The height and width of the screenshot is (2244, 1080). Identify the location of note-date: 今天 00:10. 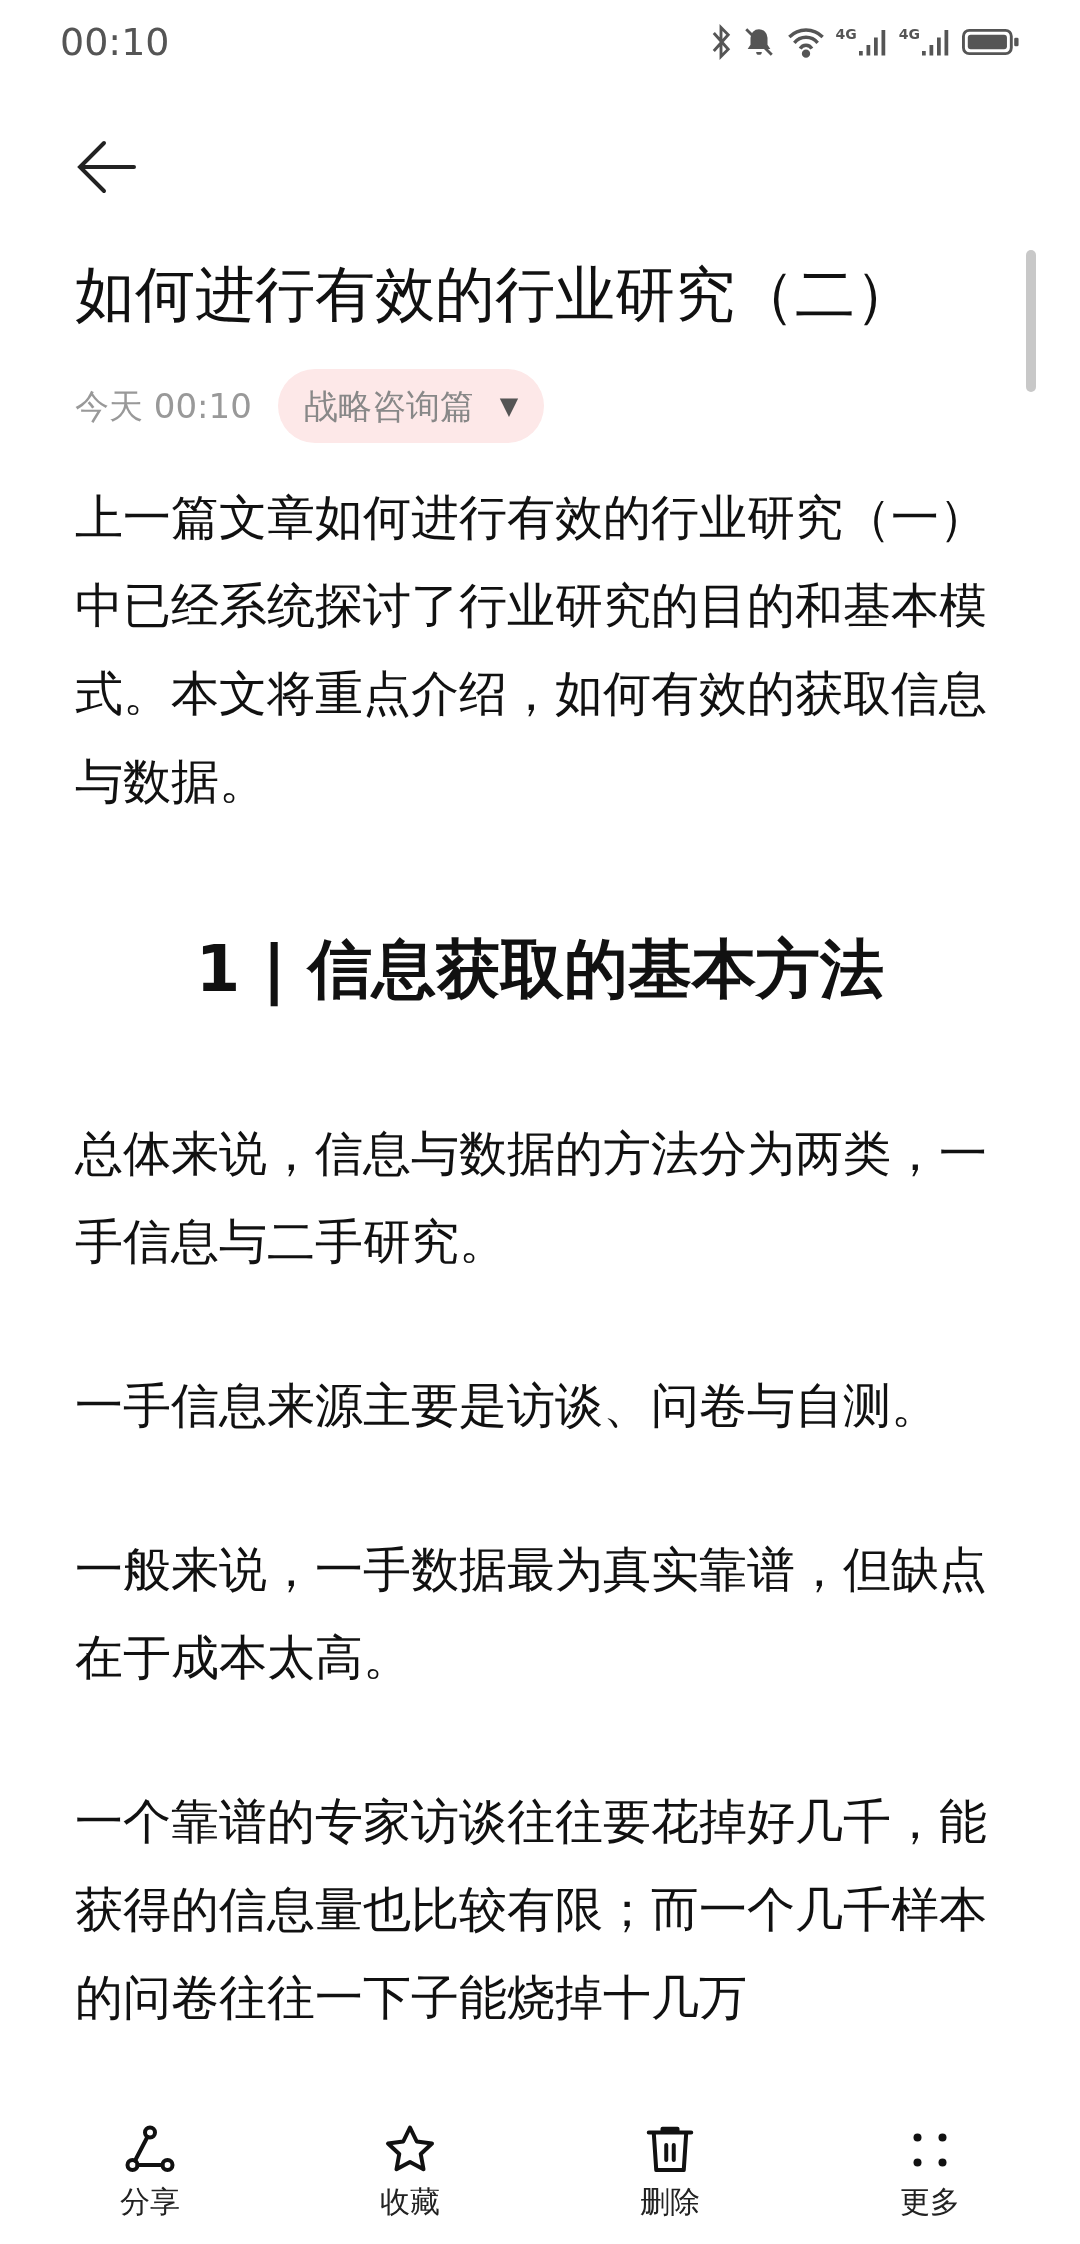
(163, 406).